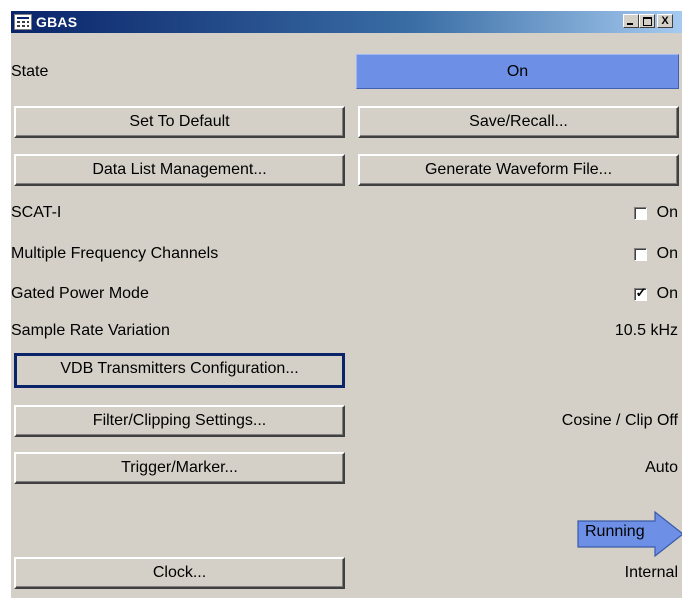 The image size is (682, 598). I want to click on title-bar: GBAS X, so click(346, 22).